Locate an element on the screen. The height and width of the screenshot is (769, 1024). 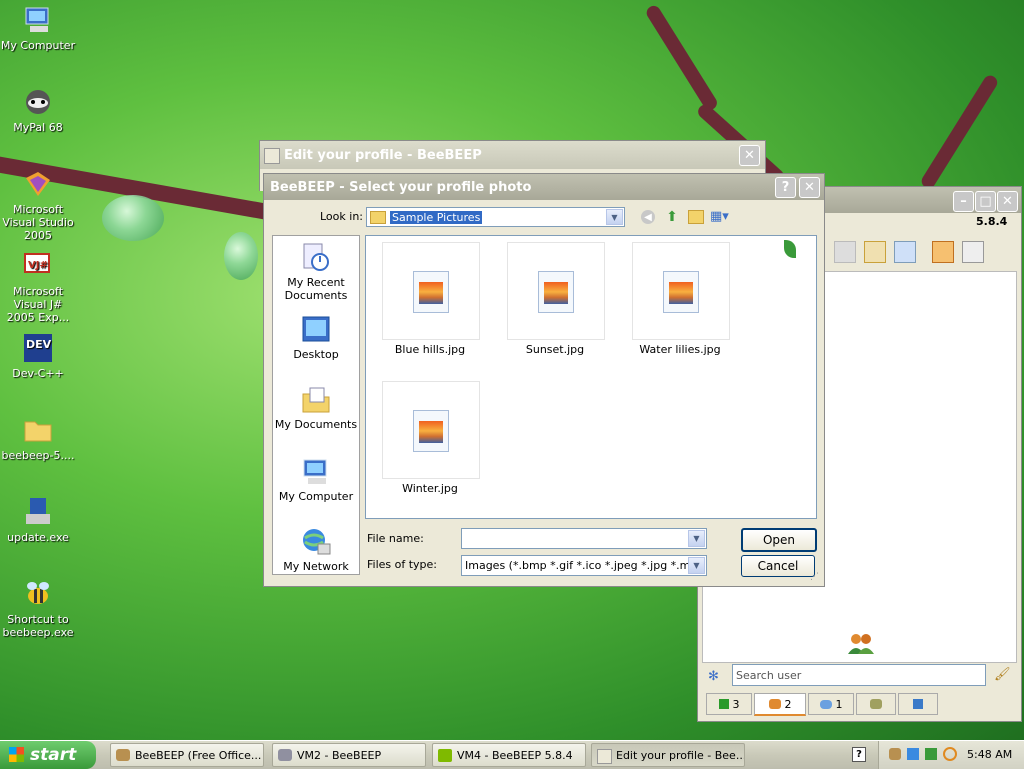
trash-icon is located at coordinates (973, 252).